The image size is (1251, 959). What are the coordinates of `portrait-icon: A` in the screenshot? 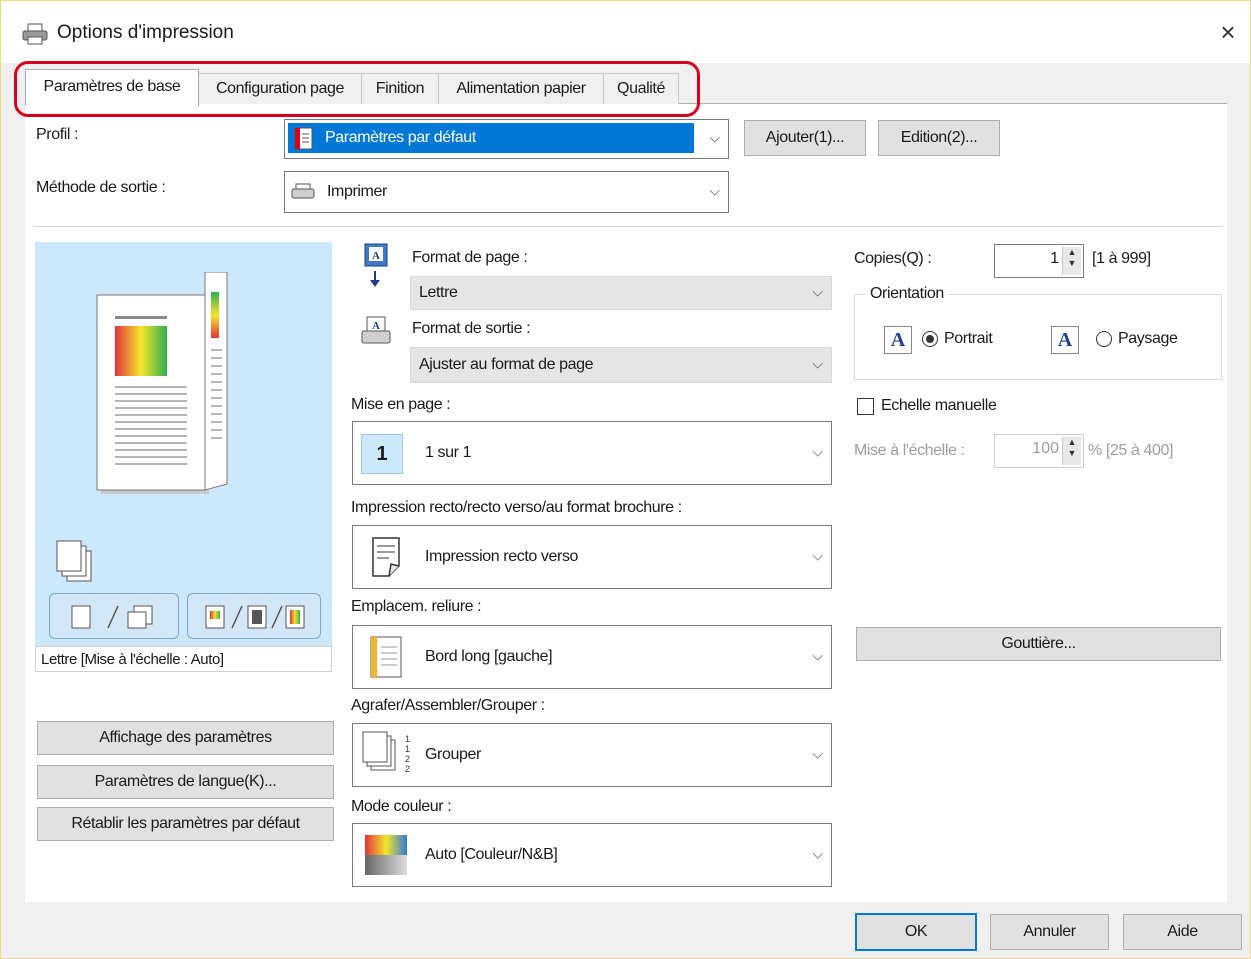 It's located at (898, 340).